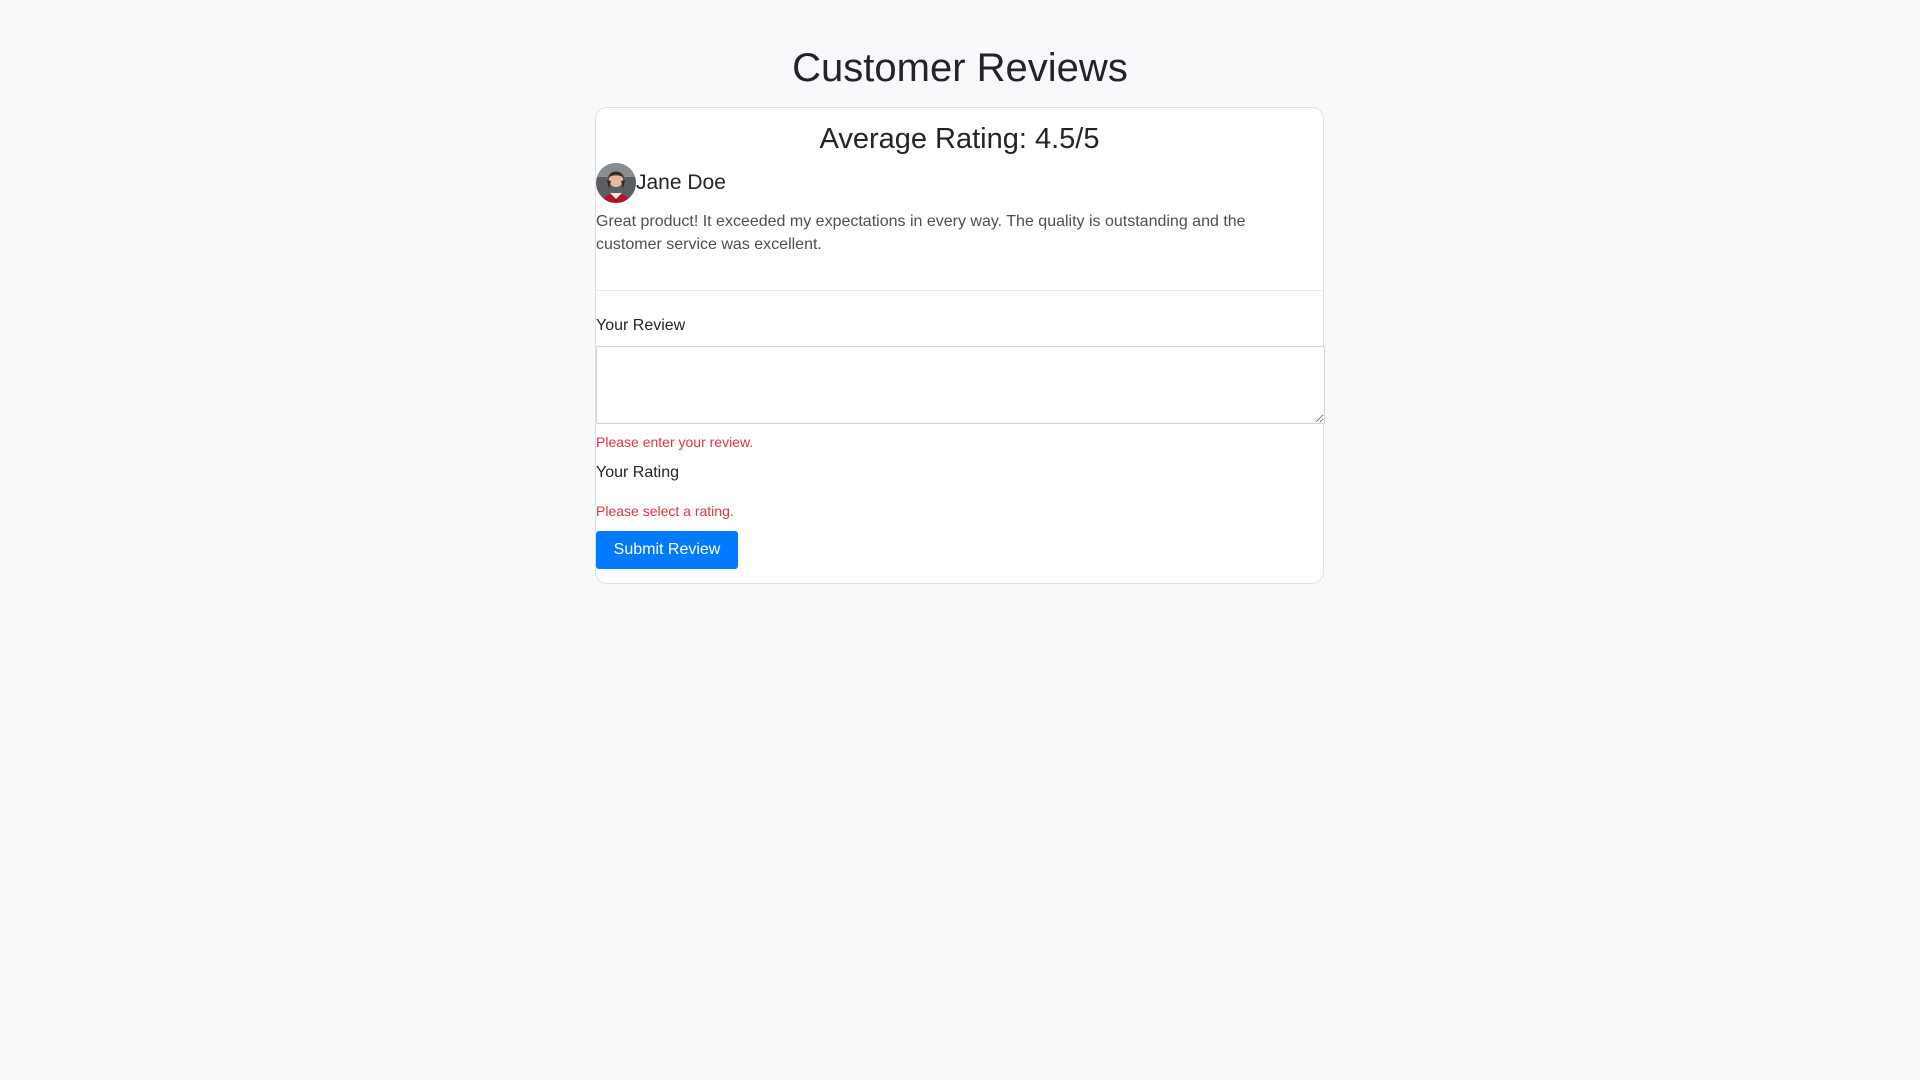 The height and width of the screenshot is (1080, 1920). I want to click on user-avatar-icon, so click(616, 183).